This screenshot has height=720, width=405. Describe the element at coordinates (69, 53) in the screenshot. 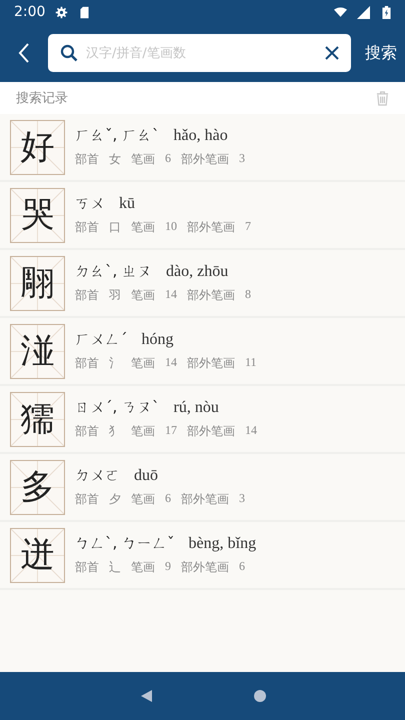

I see `search-icon` at that location.